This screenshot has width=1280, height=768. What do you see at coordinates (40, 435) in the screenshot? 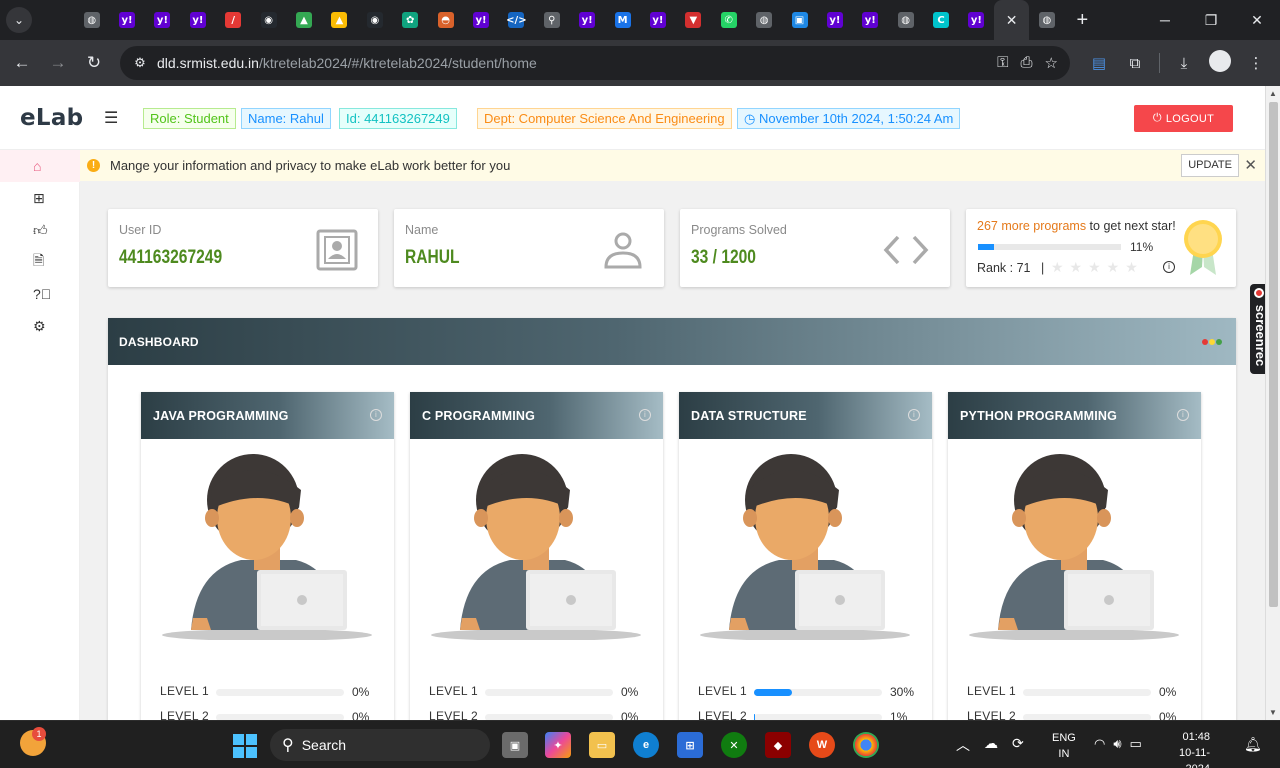
I see `sidebar: ⌂ ⊞ 👍︎ 🗎 ?⃝ ⚙` at bounding box center [40, 435].